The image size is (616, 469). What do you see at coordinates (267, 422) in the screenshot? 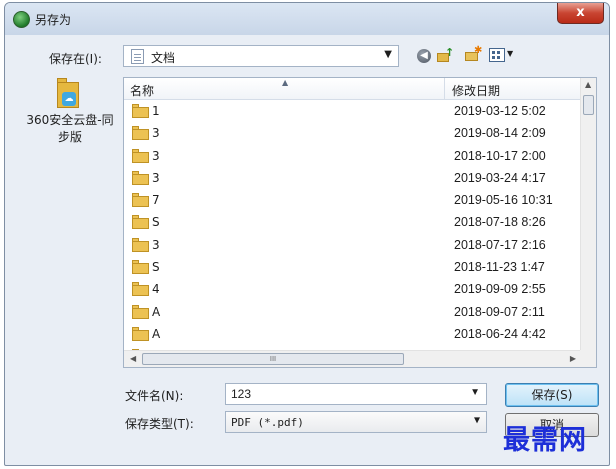
I see `save-type-value: PDF (*.pdf)` at bounding box center [267, 422].